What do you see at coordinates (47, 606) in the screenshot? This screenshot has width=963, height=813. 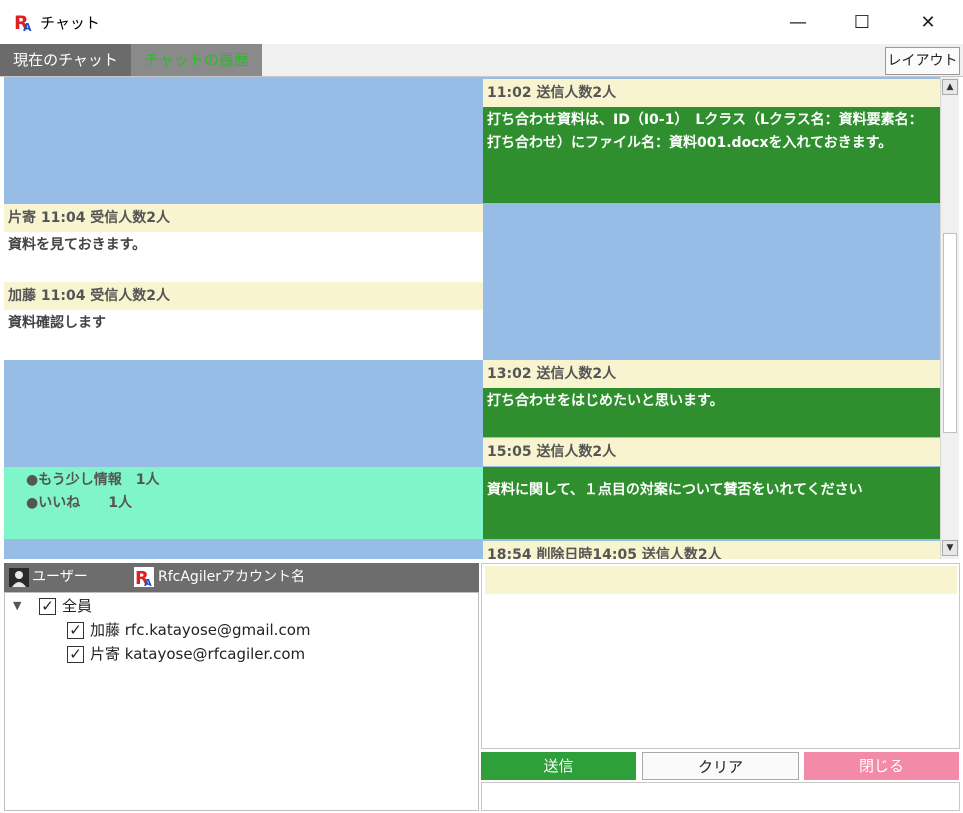 I see `checkbox-all: ✓` at bounding box center [47, 606].